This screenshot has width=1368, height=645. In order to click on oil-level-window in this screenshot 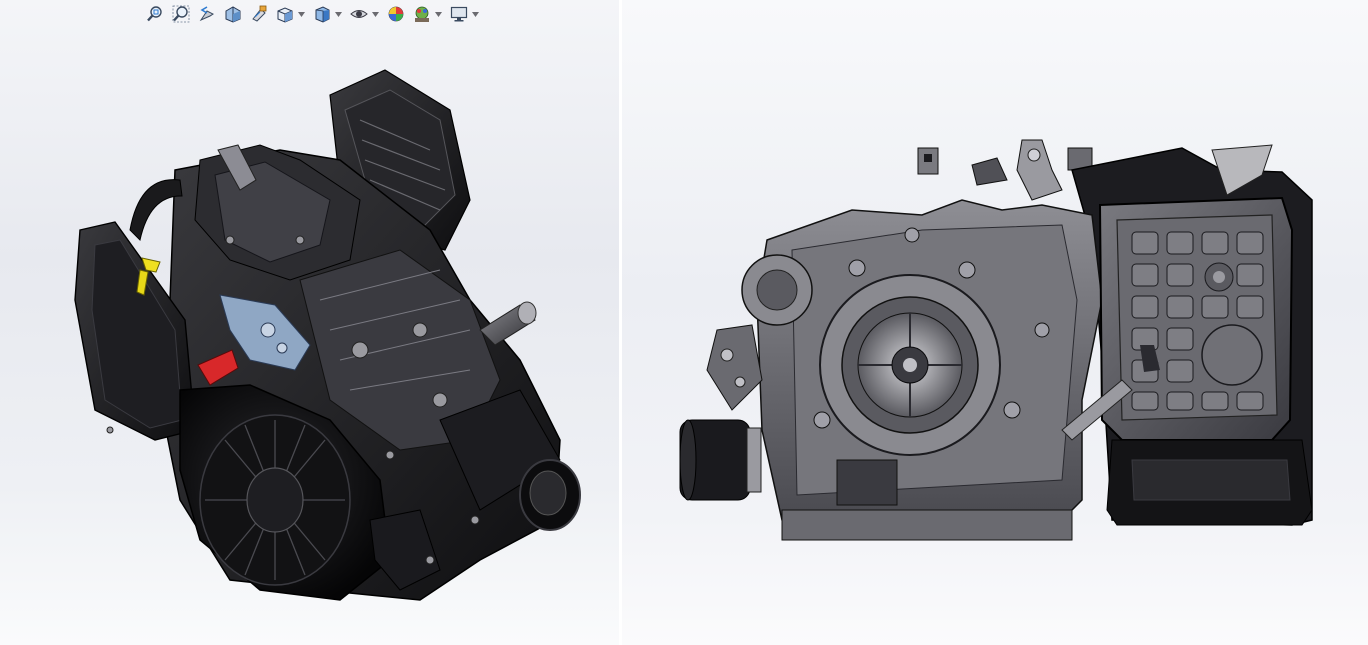, I will do `click(867, 482)`.